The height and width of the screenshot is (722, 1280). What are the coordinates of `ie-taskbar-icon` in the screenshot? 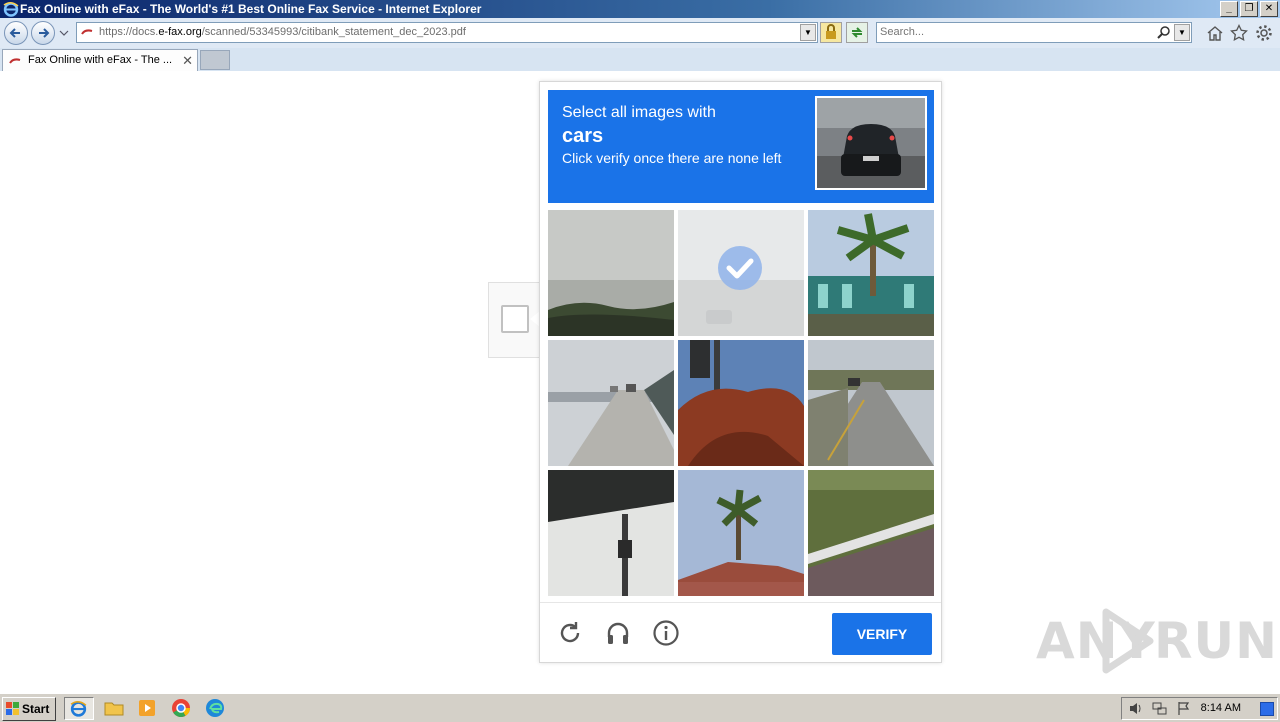 It's located at (78, 709).